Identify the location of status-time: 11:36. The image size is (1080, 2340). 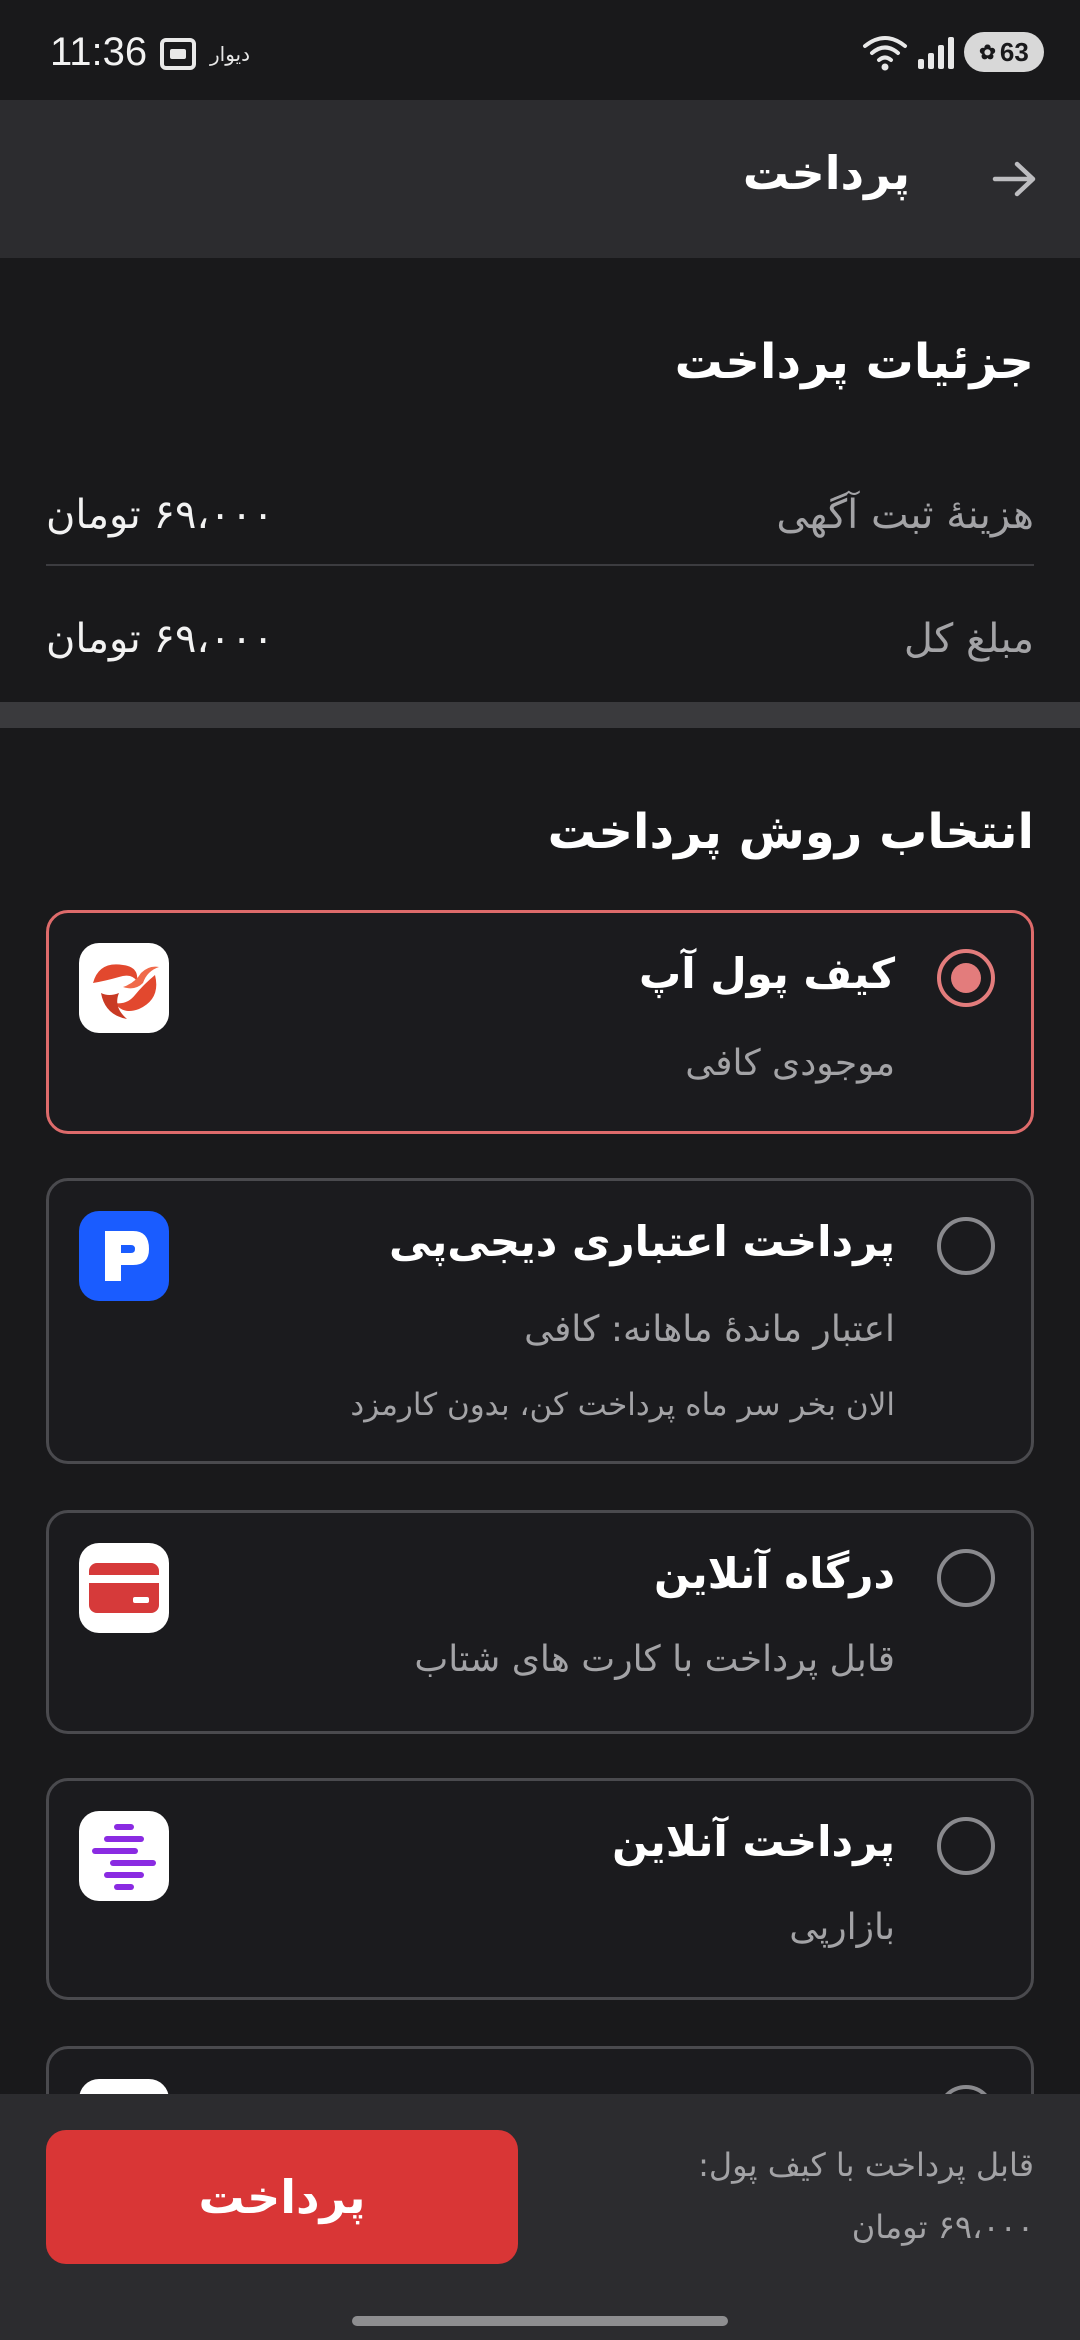
(99, 52).